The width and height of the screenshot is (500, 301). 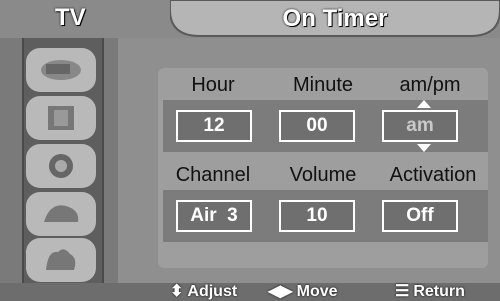 What do you see at coordinates (317, 126) in the screenshot?
I see `minute-value-box: 00` at bounding box center [317, 126].